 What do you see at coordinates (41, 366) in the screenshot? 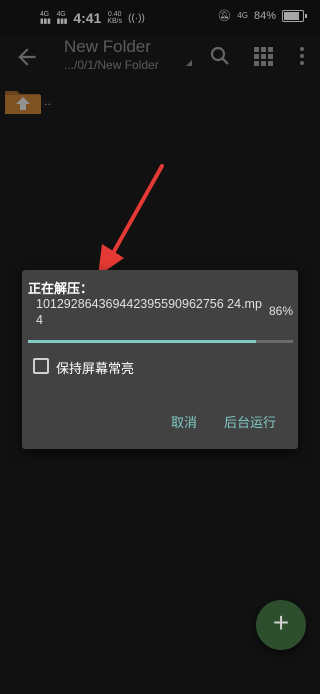
I see `keep-screen-on-checkbox` at bounding box center [41, 366].